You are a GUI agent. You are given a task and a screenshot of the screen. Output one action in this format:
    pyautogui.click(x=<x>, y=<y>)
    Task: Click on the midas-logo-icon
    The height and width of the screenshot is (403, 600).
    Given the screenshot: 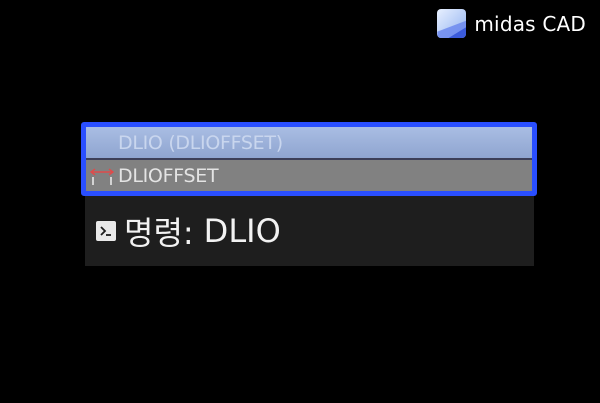 What is the action you would take?
    pyautogui.click(x=452, y=23)
    